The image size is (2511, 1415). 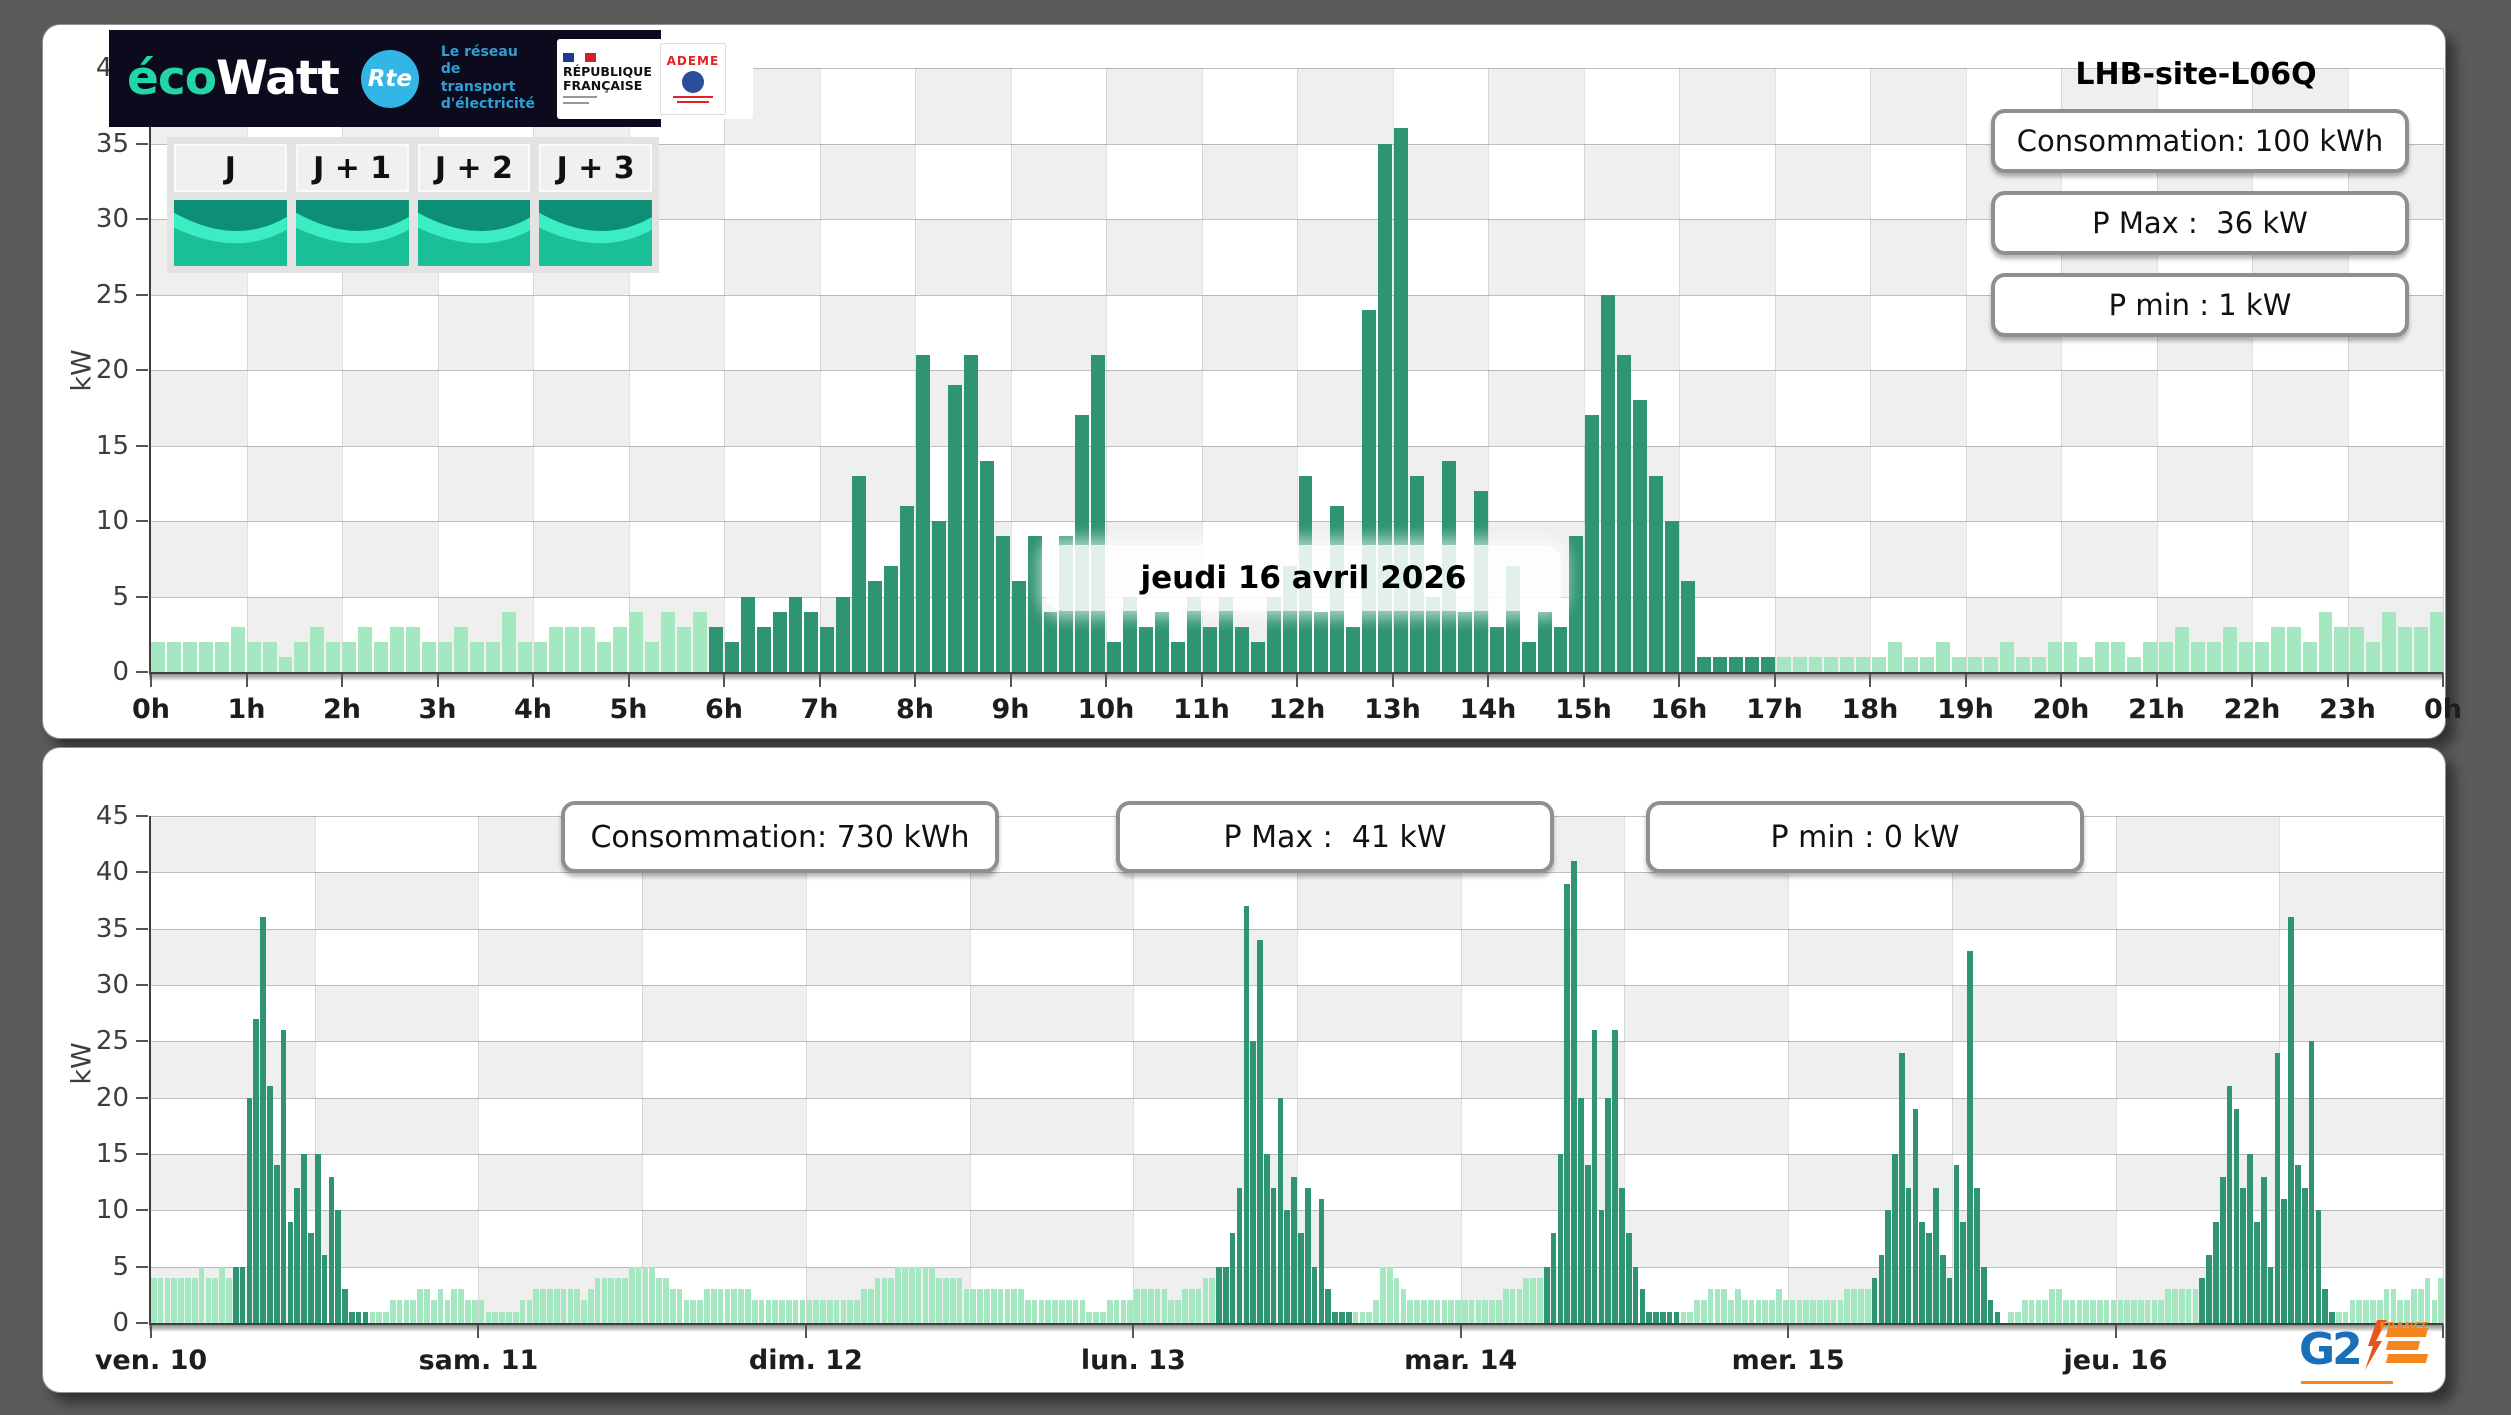 What do you see at coordinates (230, 168) in the screenshot?
I see `day-tab-0: J` at bounding box center [230, 168].